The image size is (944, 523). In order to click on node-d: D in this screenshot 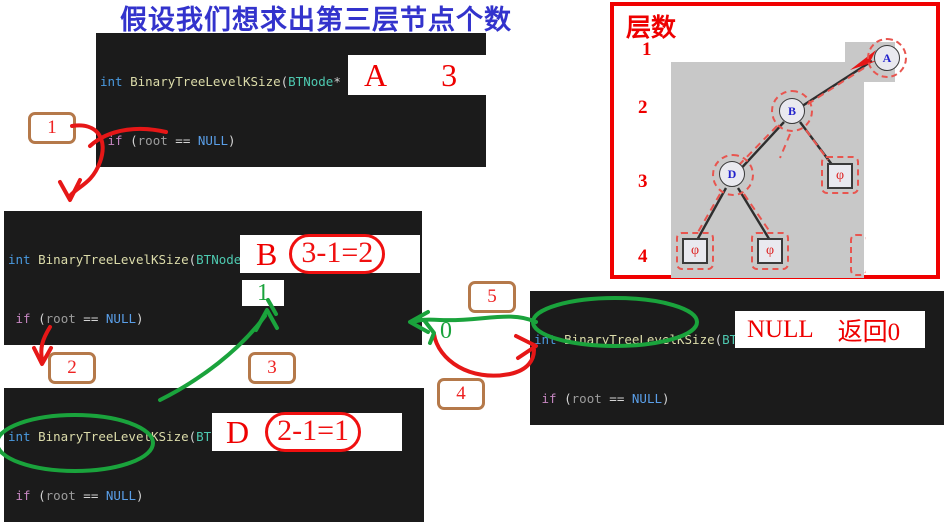, I will do `click(732, 174)`.